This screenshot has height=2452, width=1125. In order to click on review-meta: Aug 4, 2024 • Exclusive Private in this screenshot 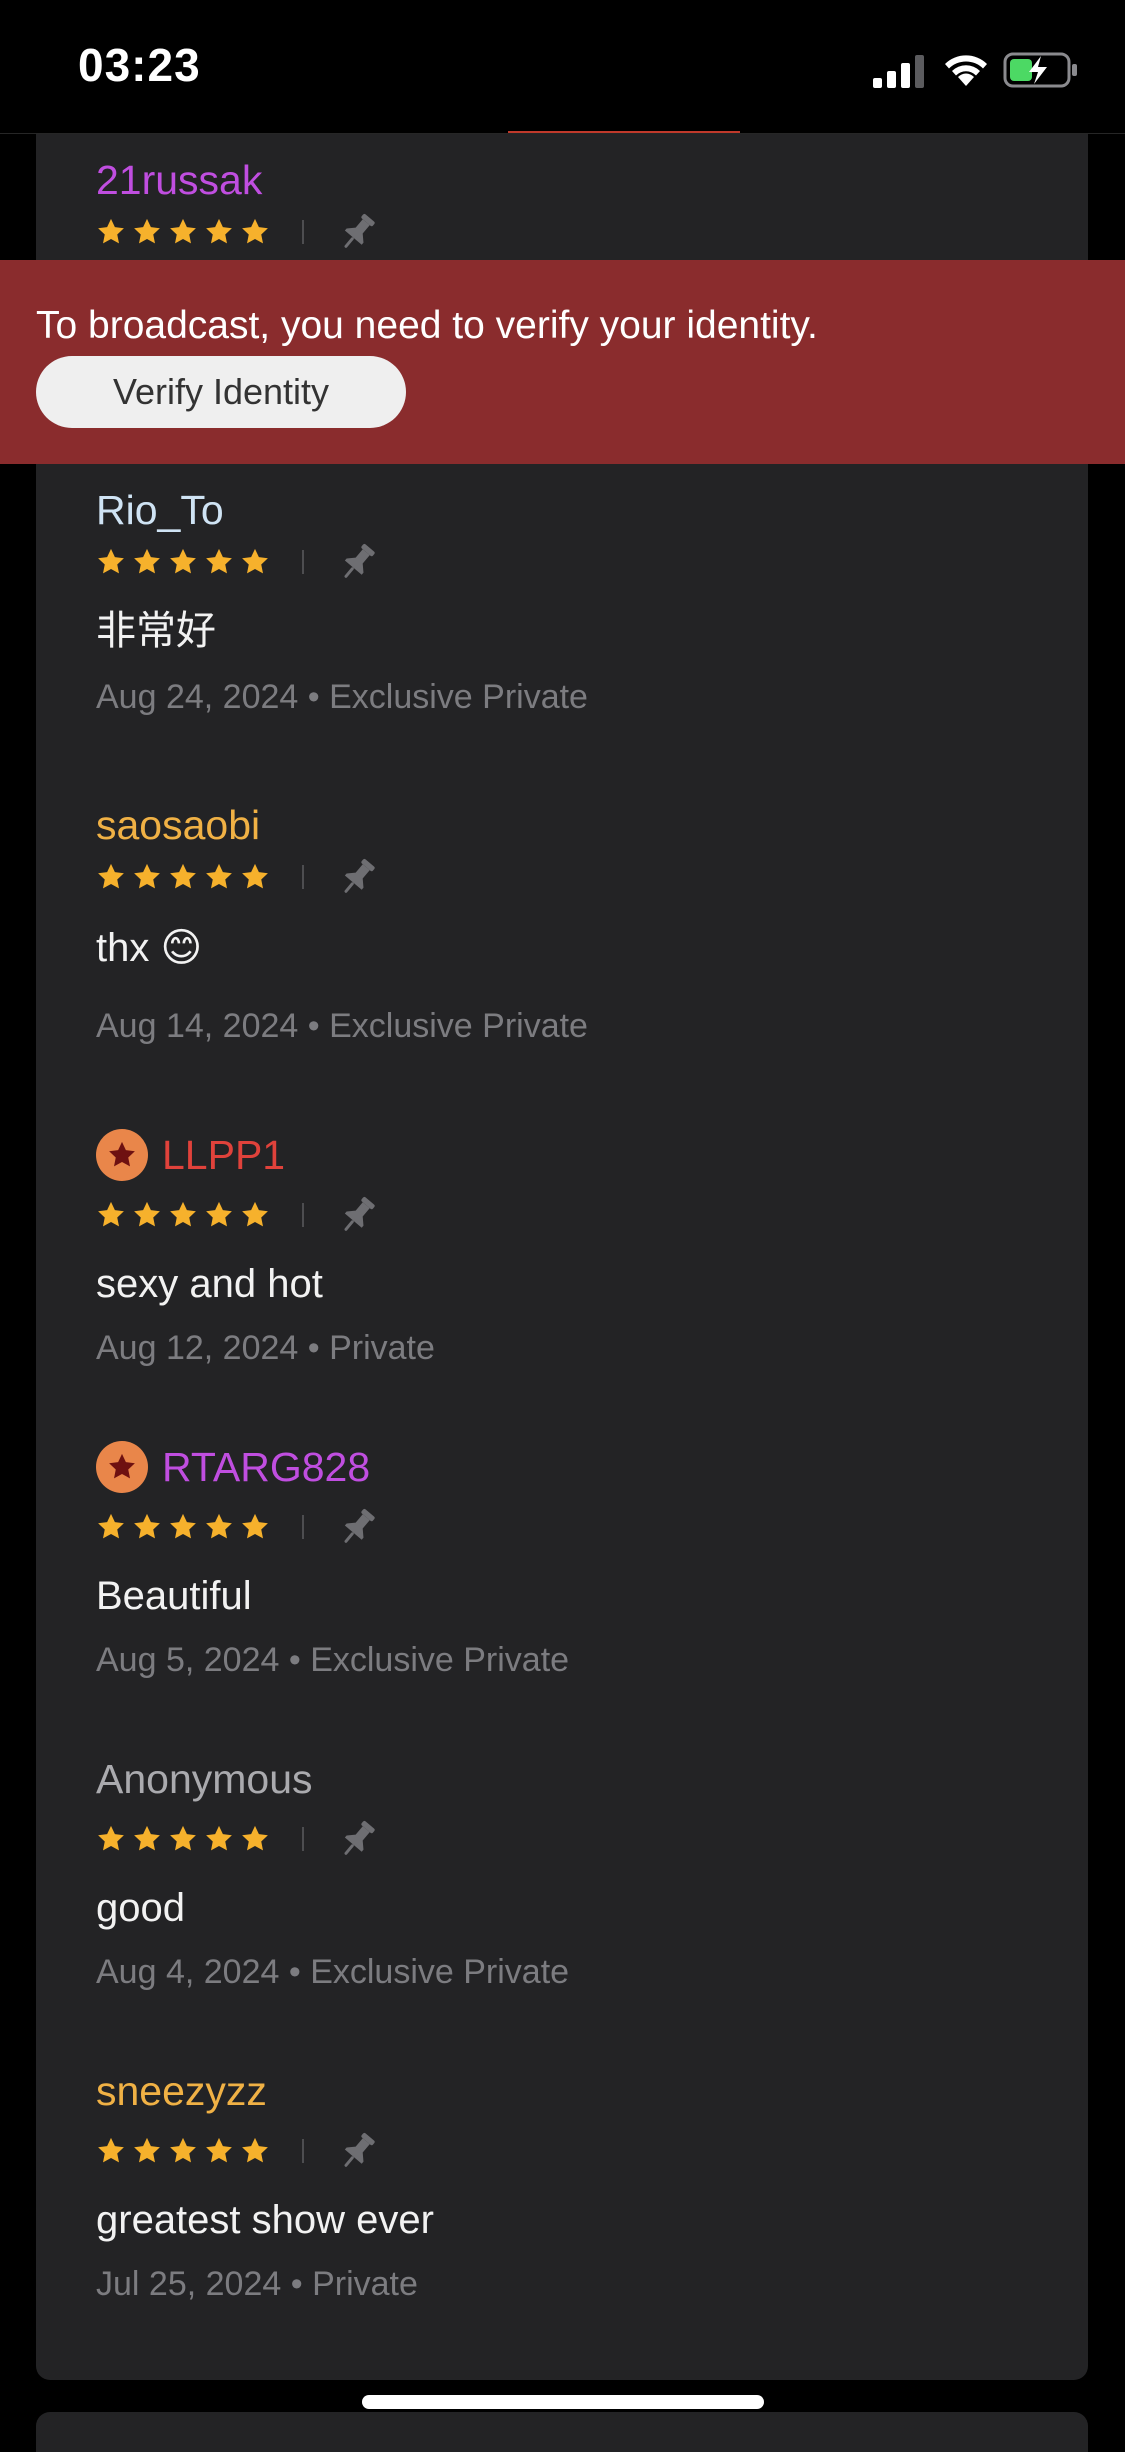, I will do `click(332, 1972)`.